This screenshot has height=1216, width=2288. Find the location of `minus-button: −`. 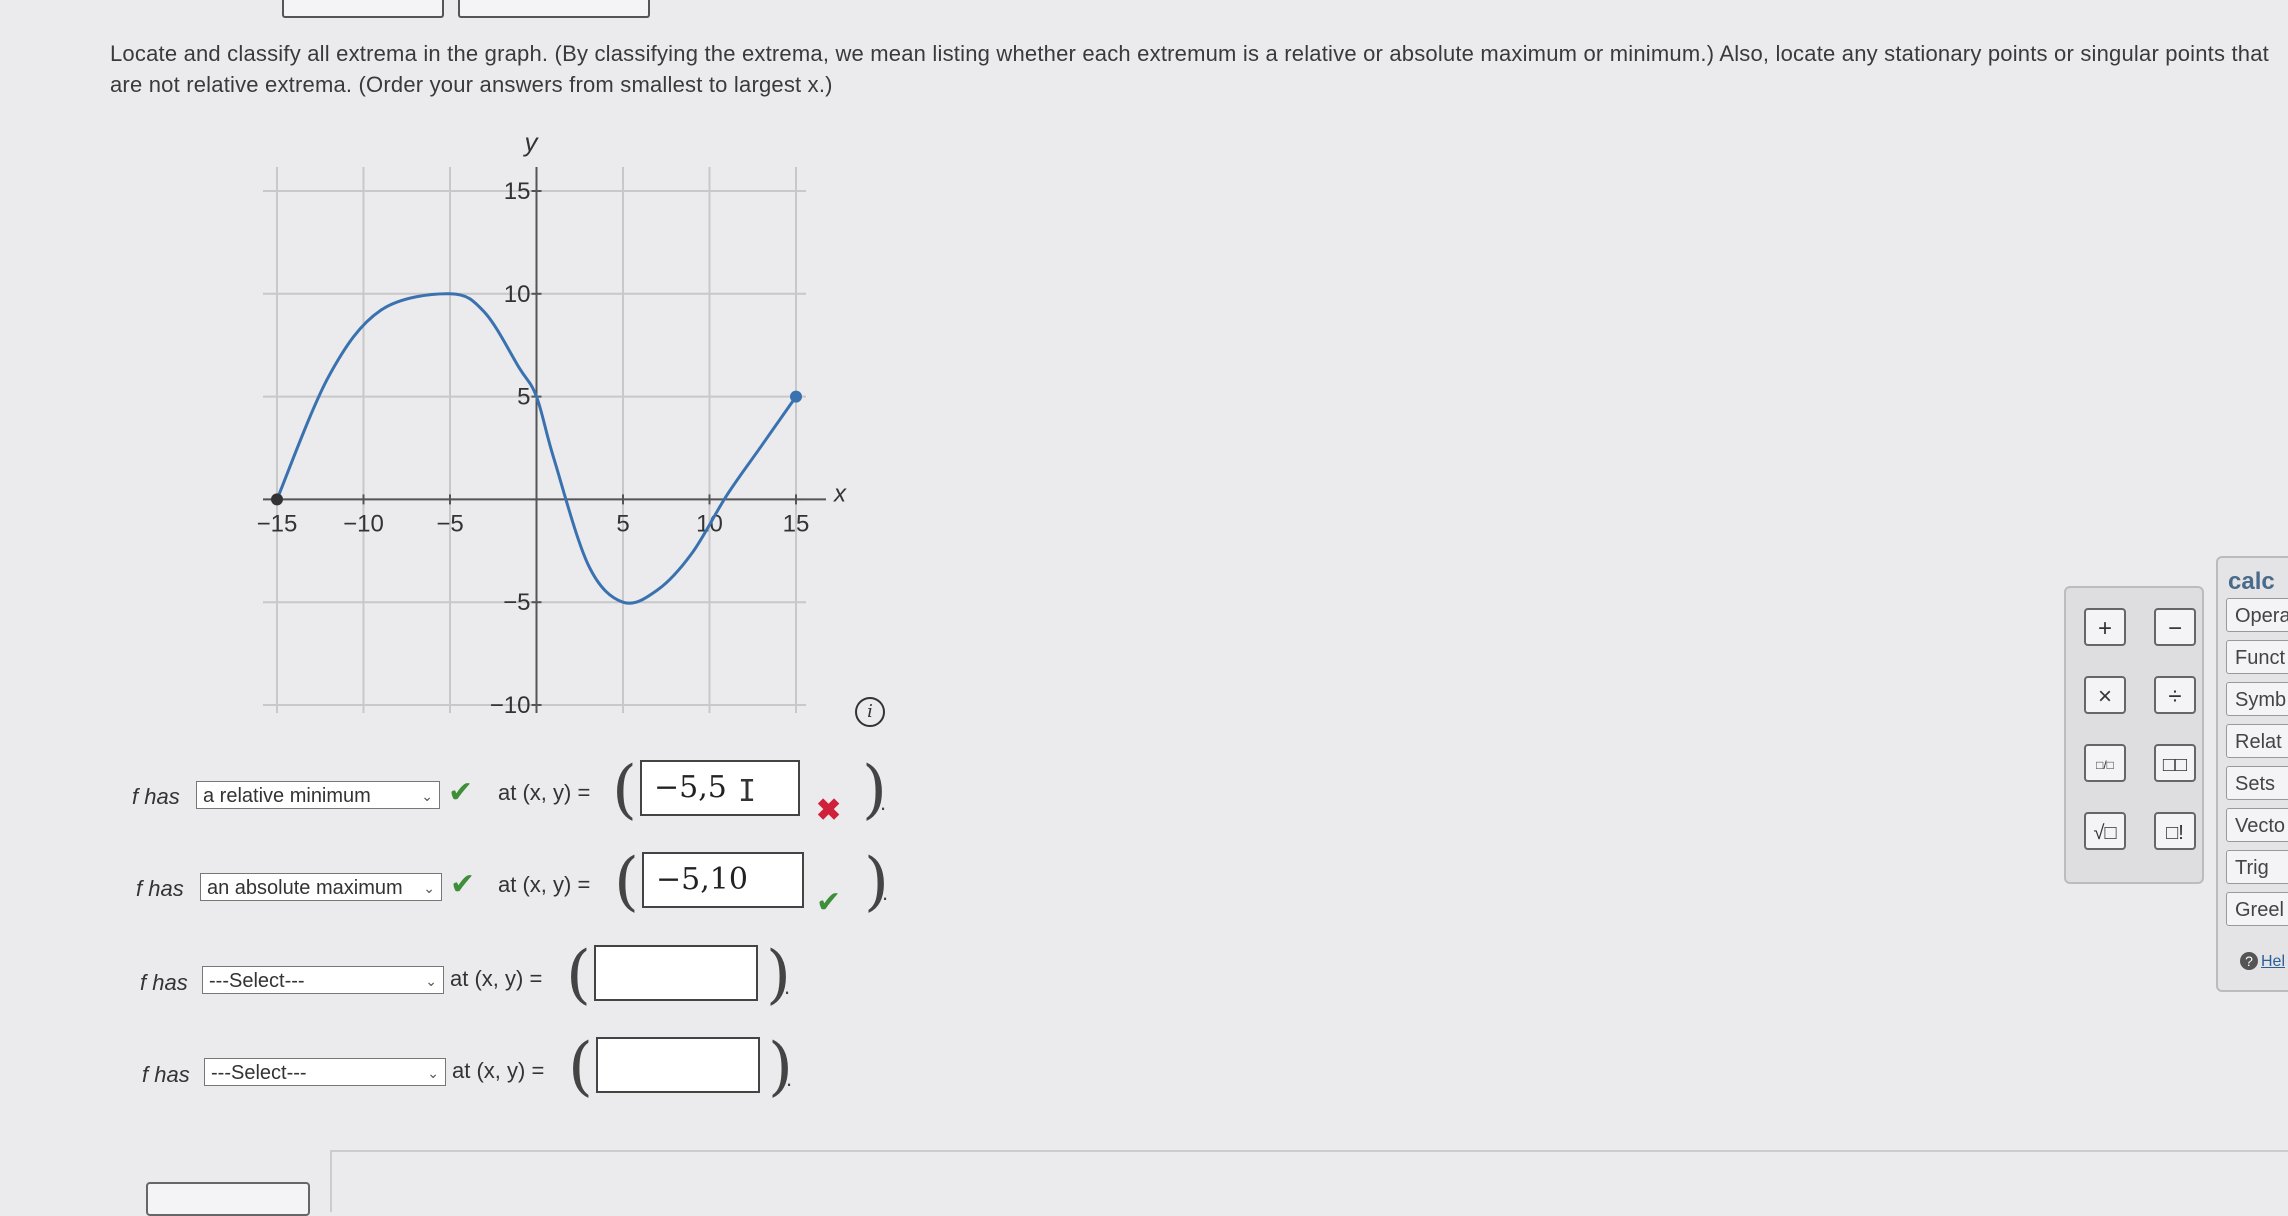

minus-button: − is located at coordinates (2175, 627).